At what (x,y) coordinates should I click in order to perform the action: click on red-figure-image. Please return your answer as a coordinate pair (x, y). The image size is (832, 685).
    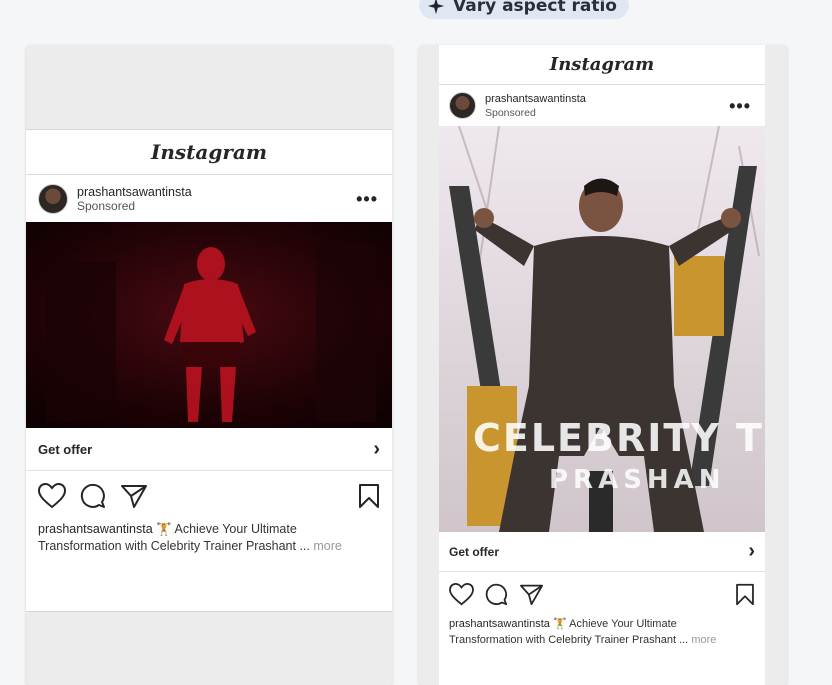
    Looking at the image, I should click on (209, 325).